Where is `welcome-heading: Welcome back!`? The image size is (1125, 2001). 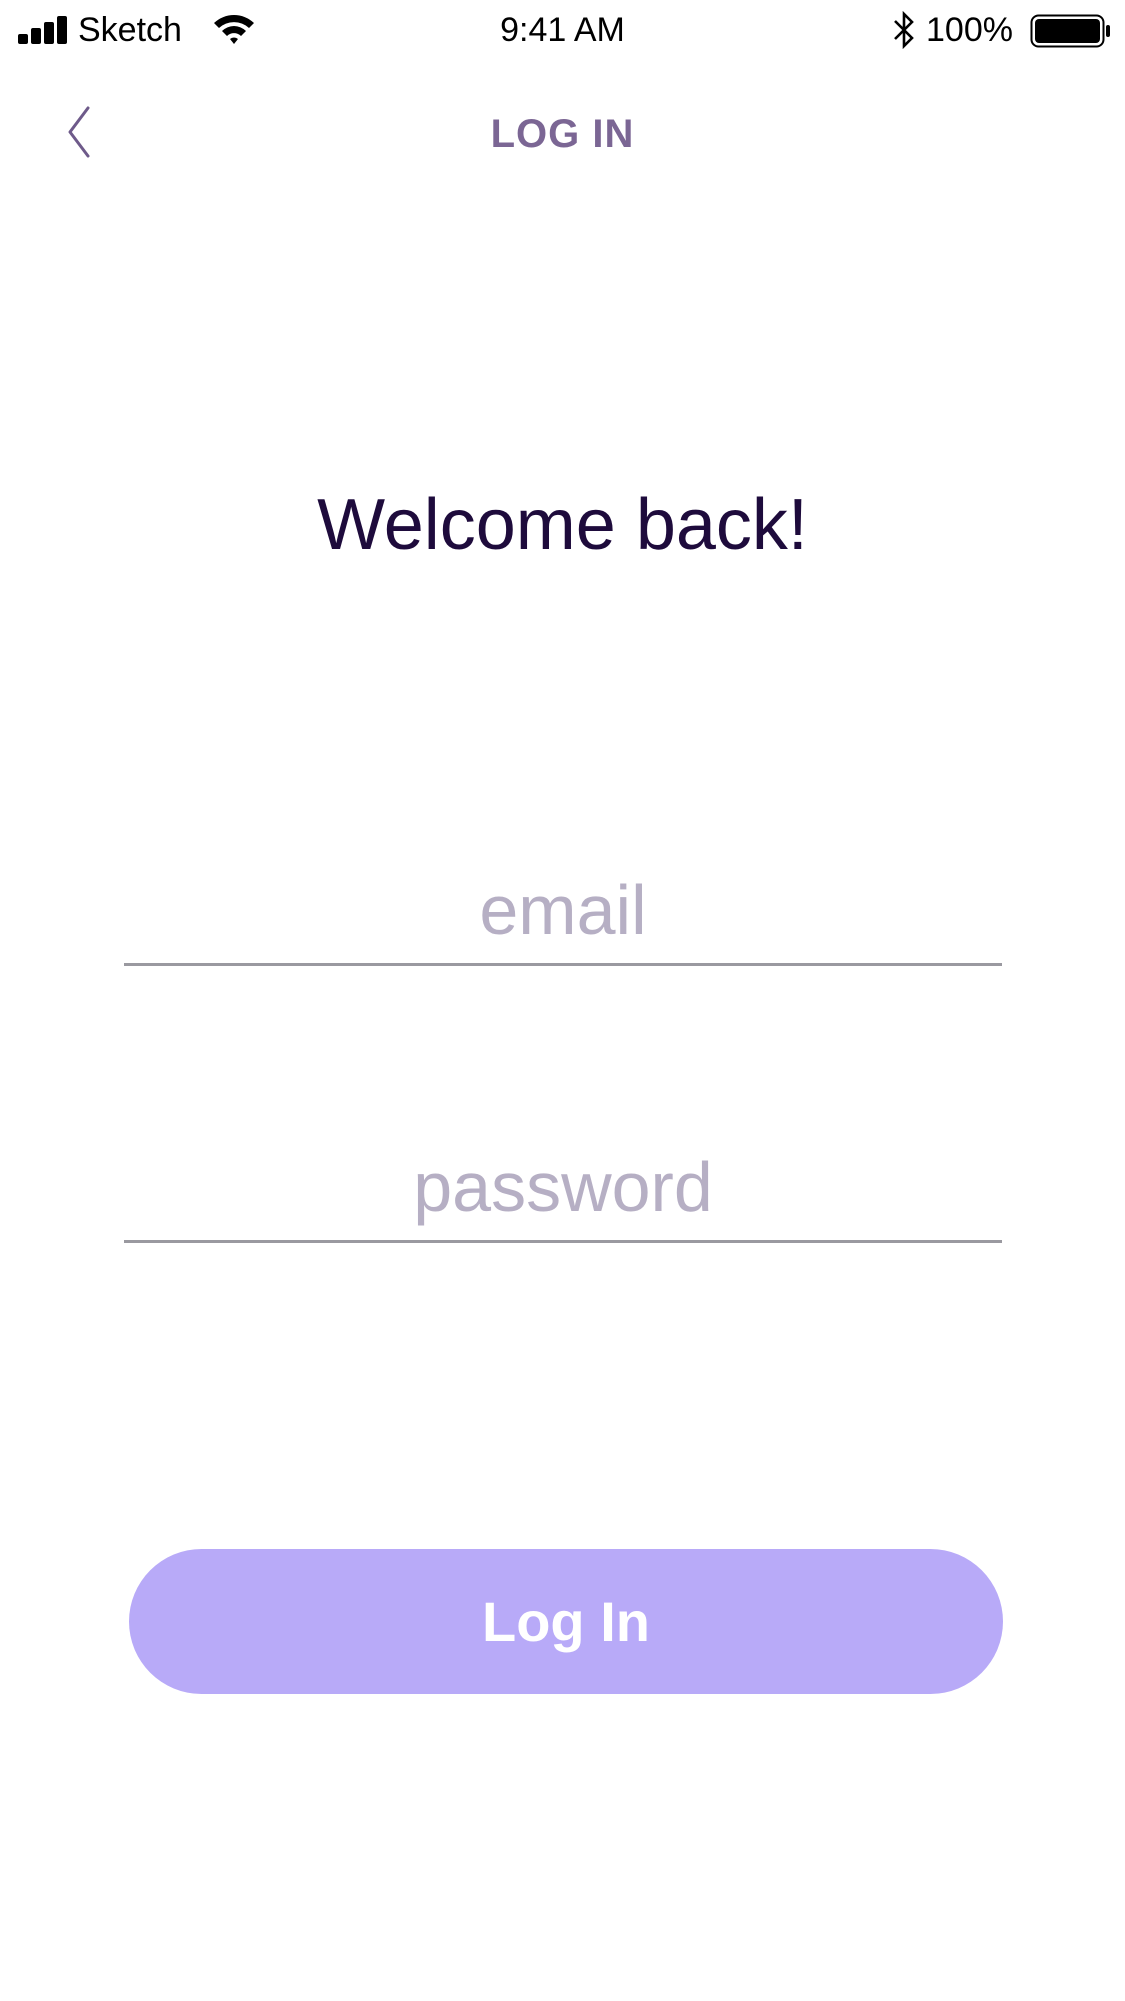 welcome-heading: Welcome back! is located at coordinates (562, 525).